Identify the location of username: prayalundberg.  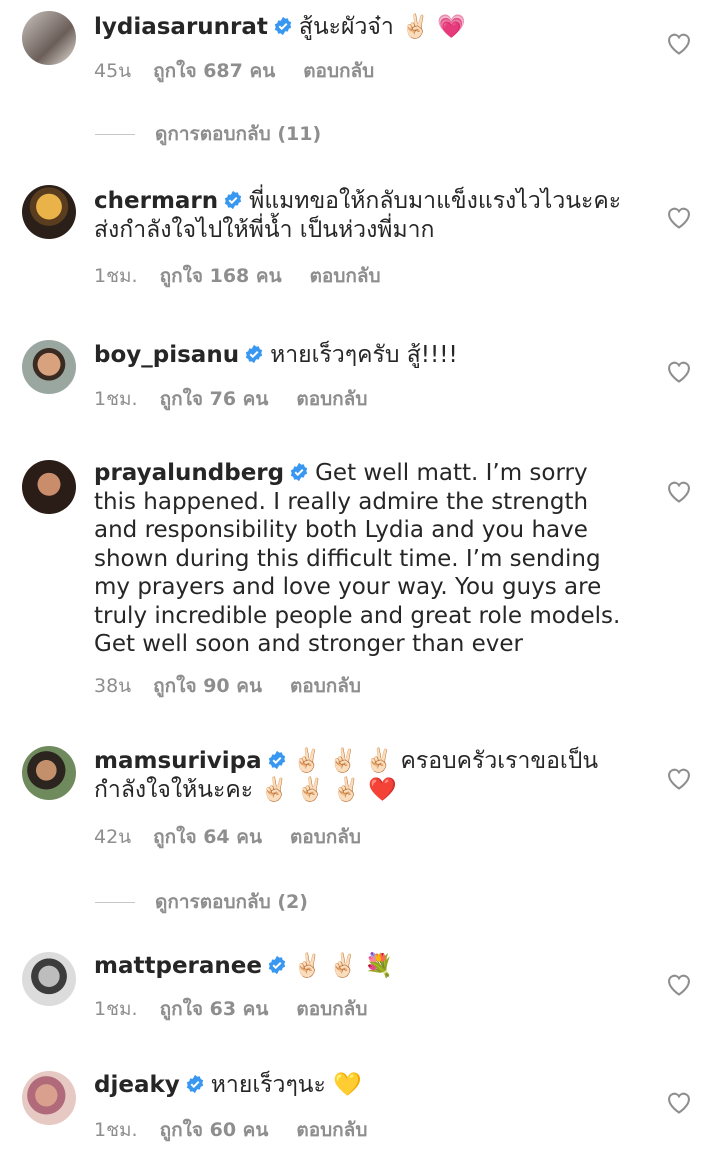
(189, 473).